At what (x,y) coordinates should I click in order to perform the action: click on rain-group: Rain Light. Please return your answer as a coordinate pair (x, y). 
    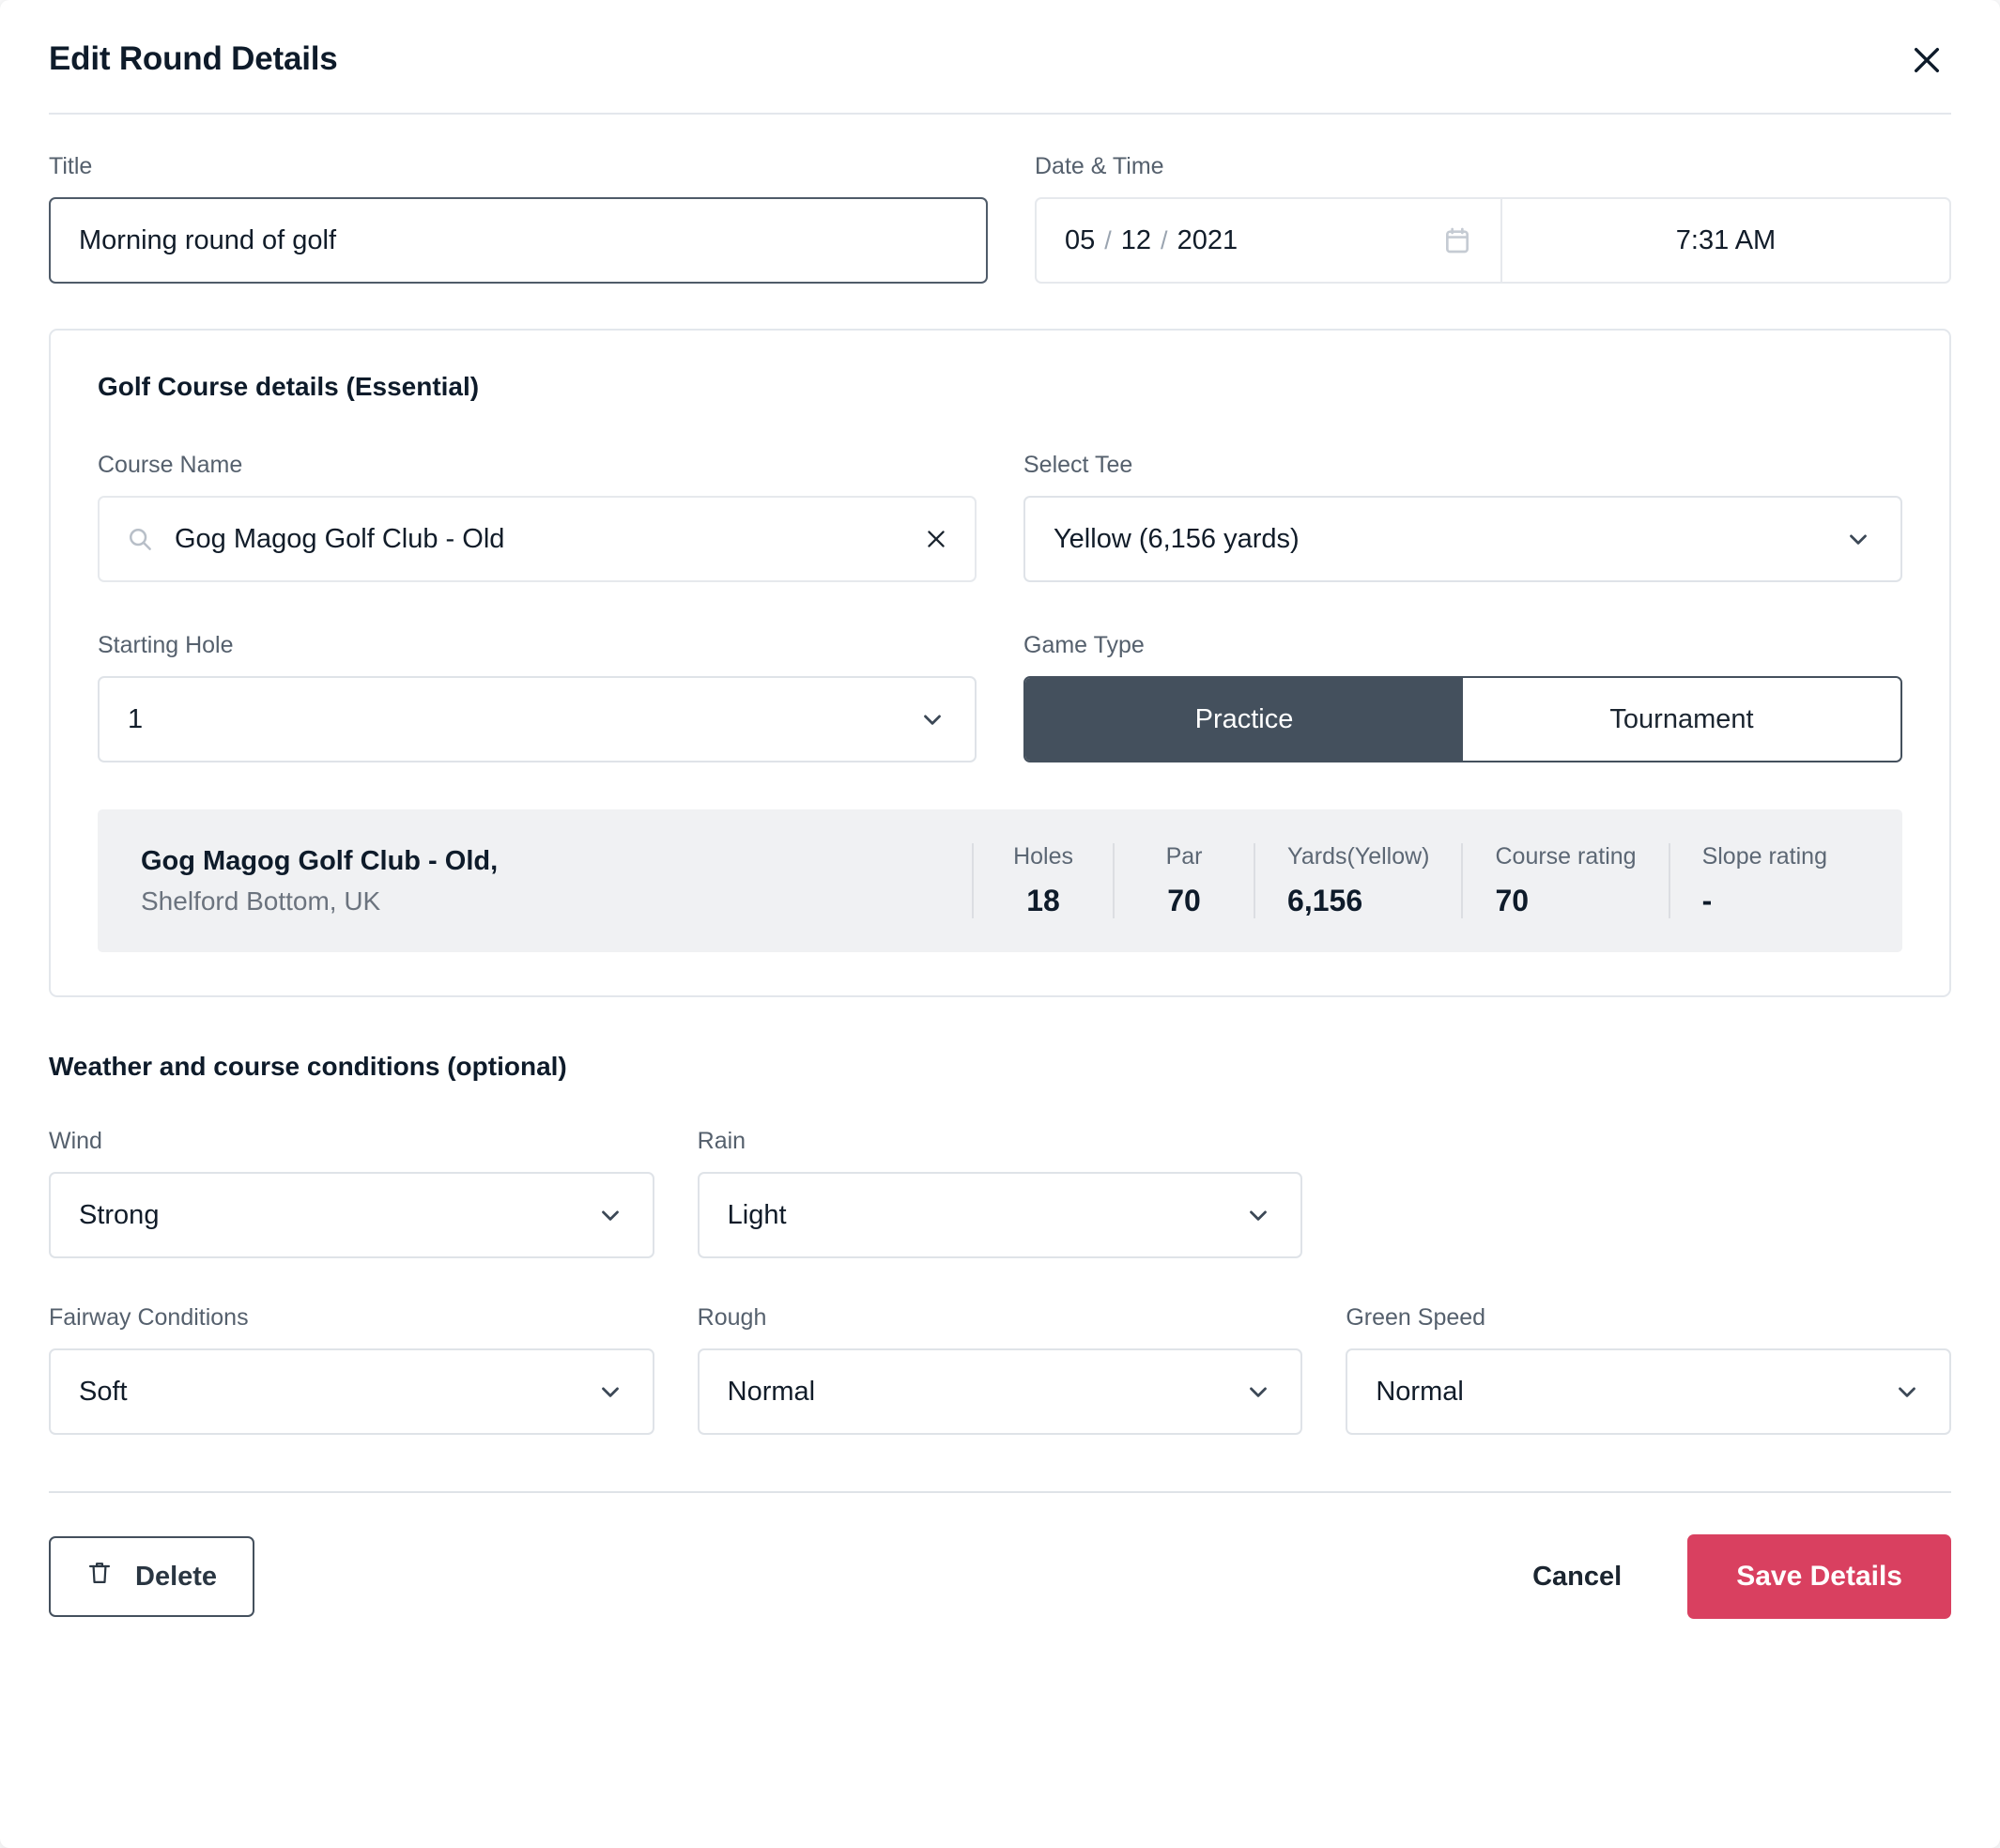
    Looking at the image, I should click on (1000, 1192).